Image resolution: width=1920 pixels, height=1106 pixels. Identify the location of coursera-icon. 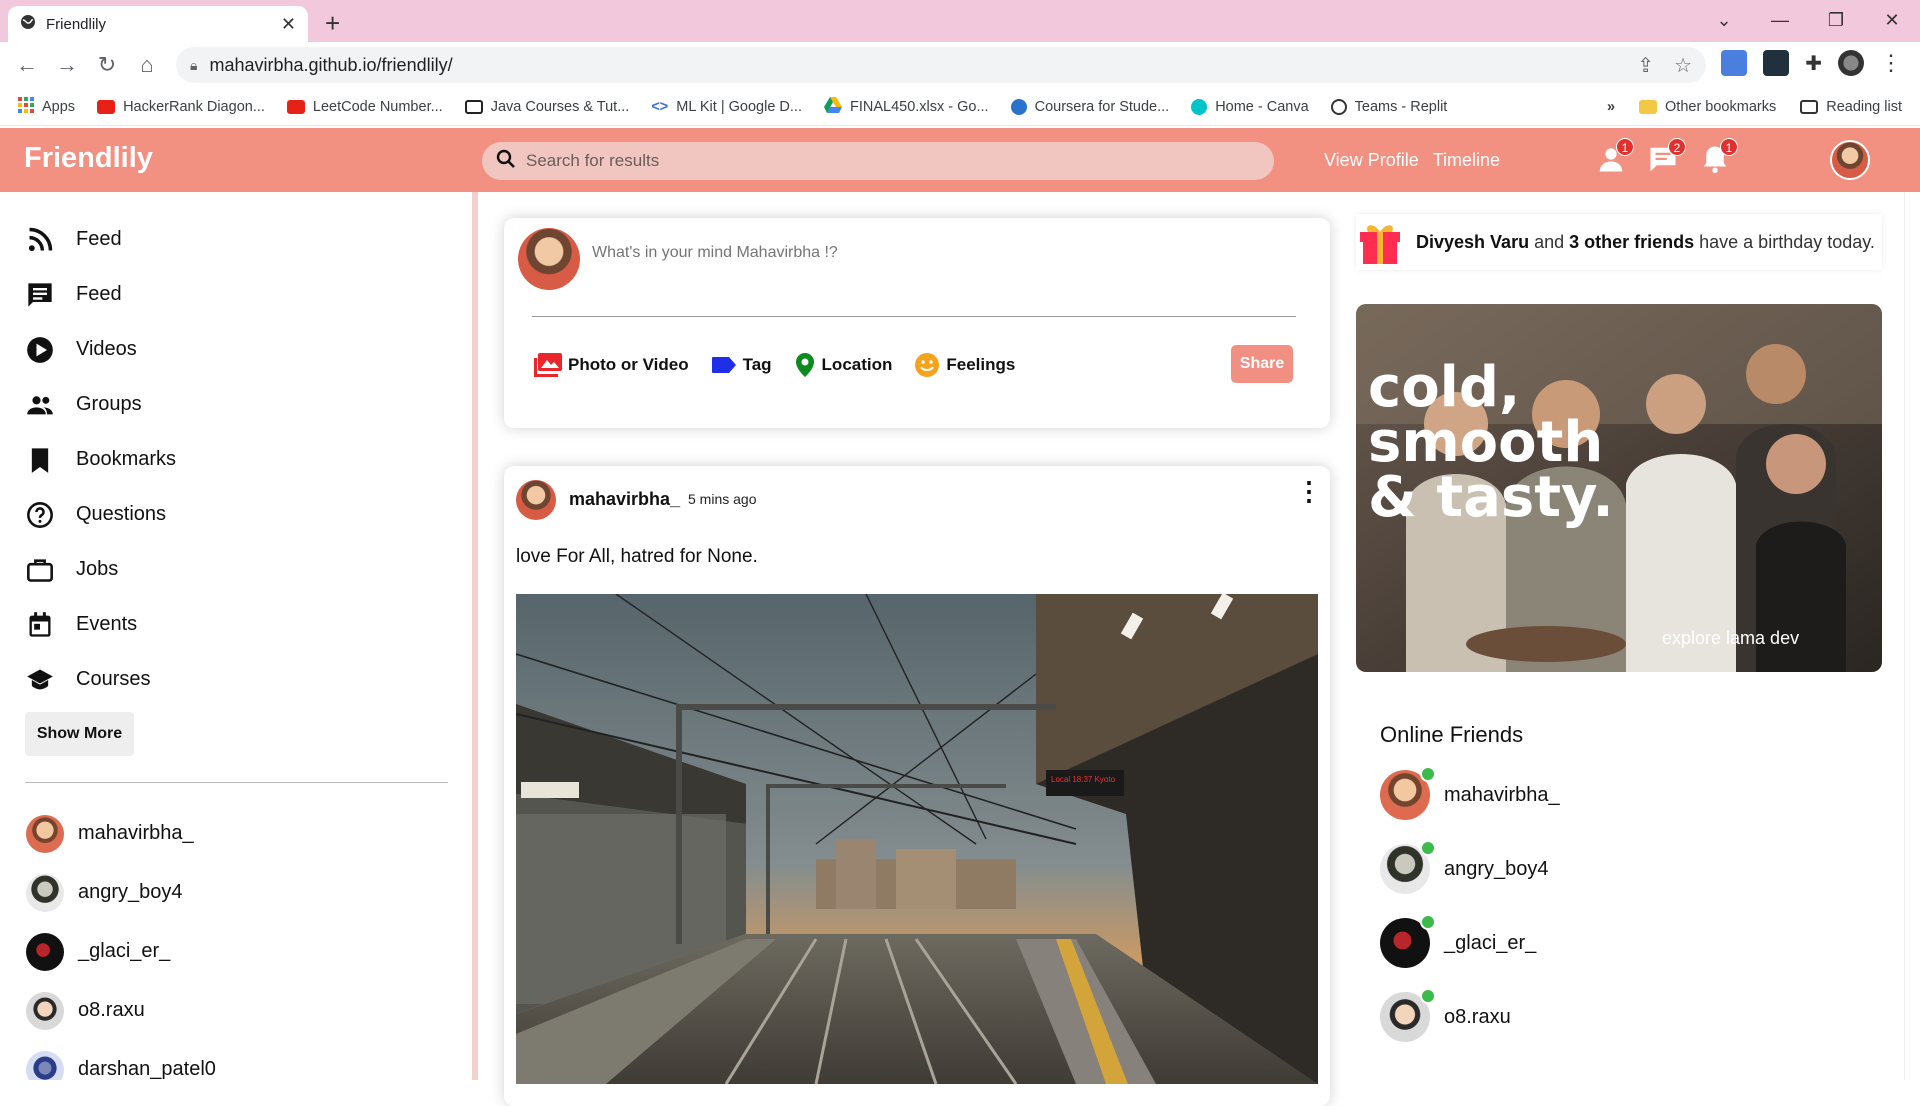
(1018, 106).